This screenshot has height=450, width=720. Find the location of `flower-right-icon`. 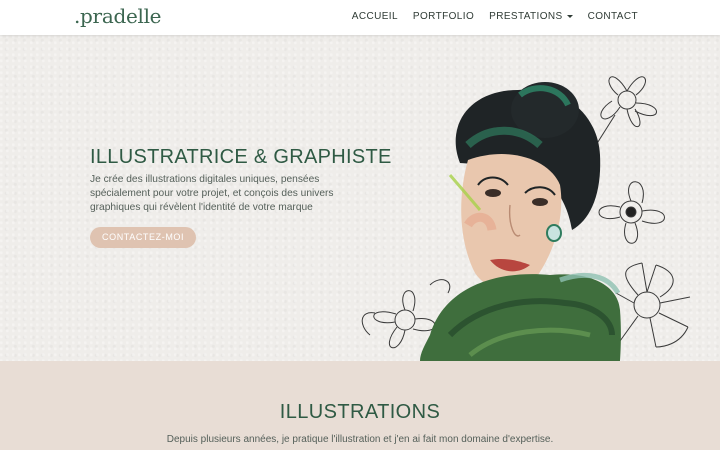

flower-right-icon is located at coordinates (631, 212).